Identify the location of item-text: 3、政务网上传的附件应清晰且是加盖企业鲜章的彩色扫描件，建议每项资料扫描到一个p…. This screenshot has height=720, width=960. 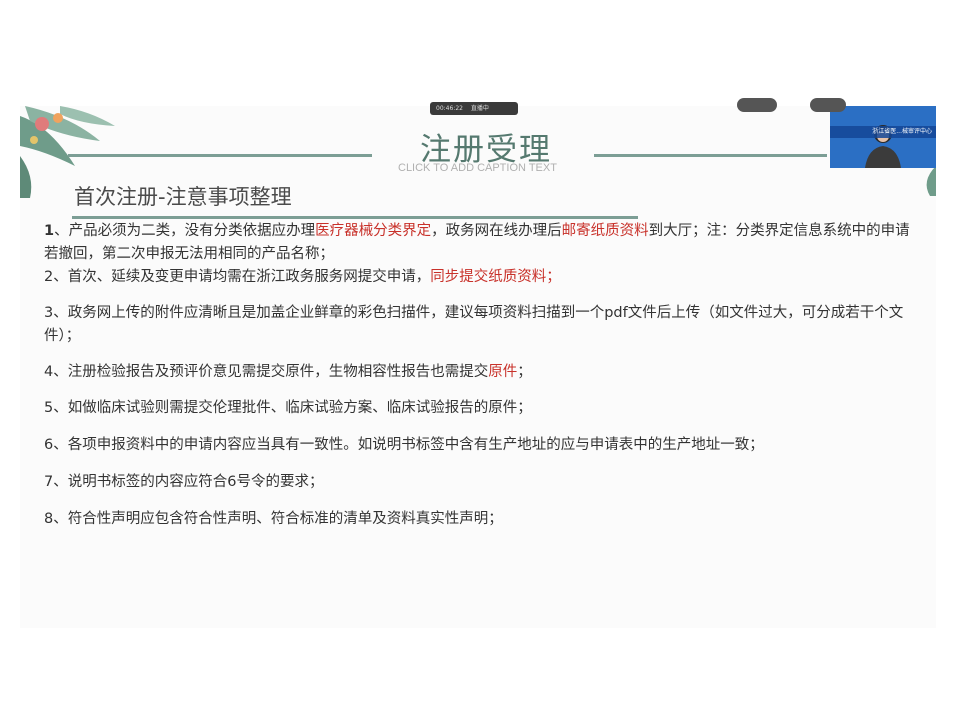
(474, 324).